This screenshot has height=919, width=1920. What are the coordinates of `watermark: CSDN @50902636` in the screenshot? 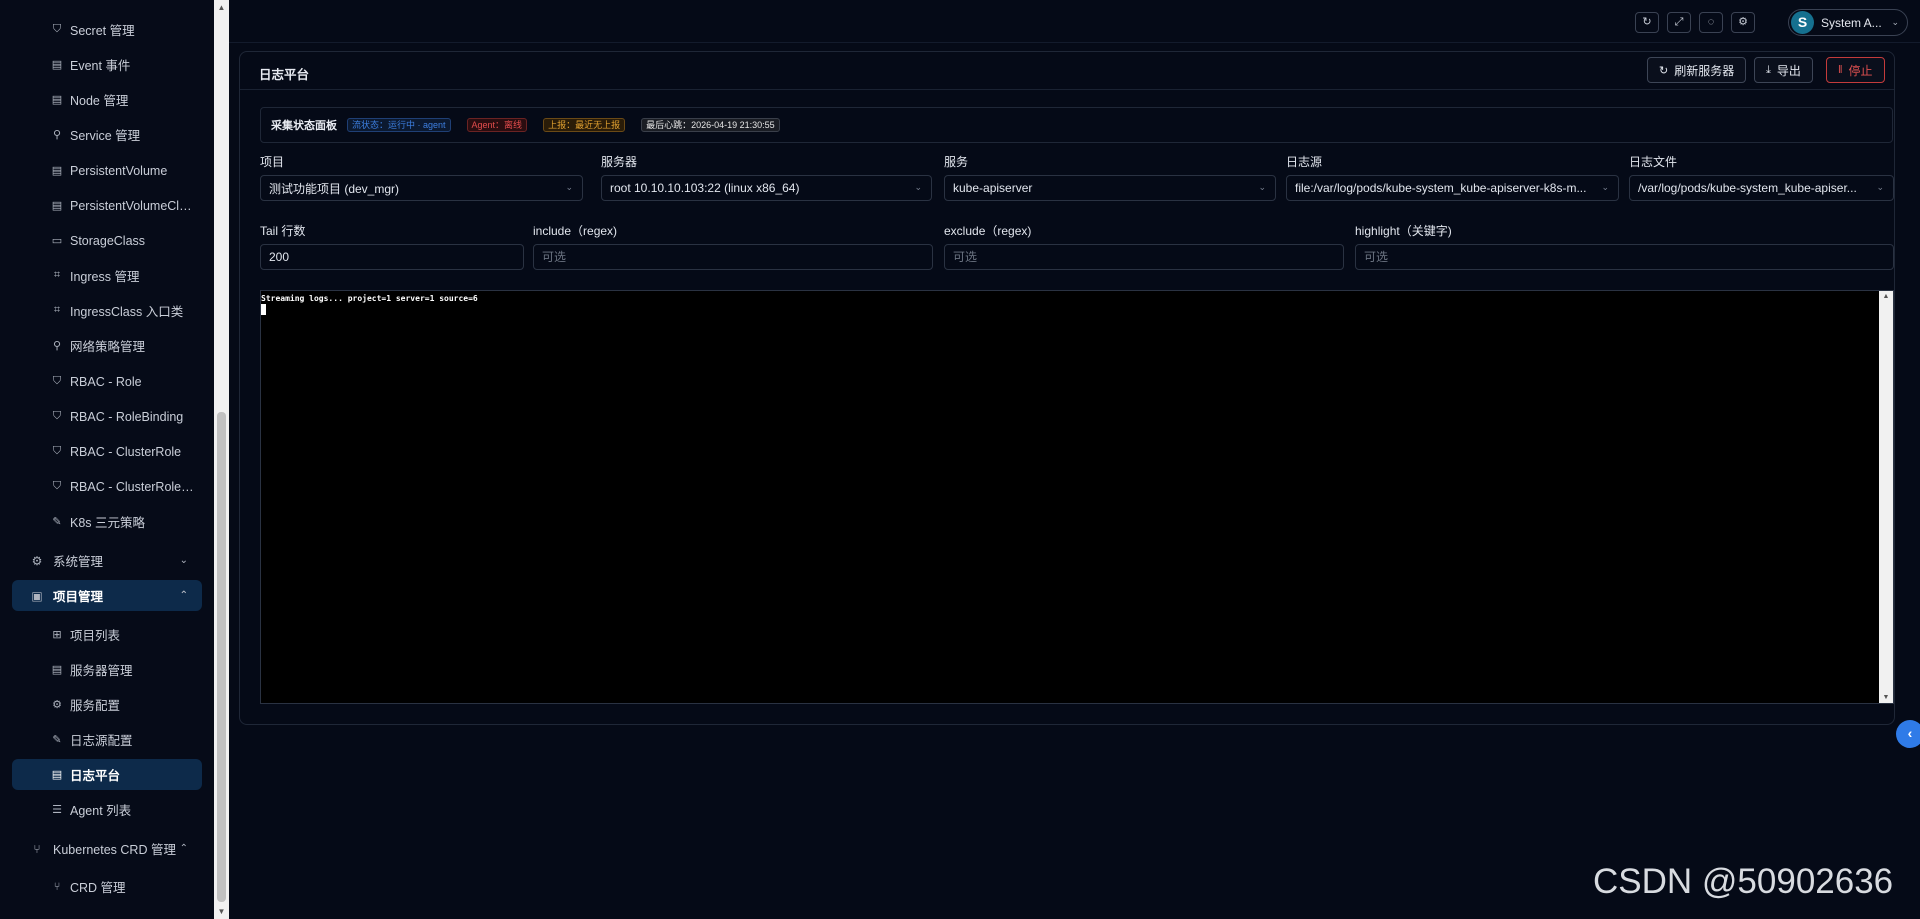 It's located at (1743, 881).